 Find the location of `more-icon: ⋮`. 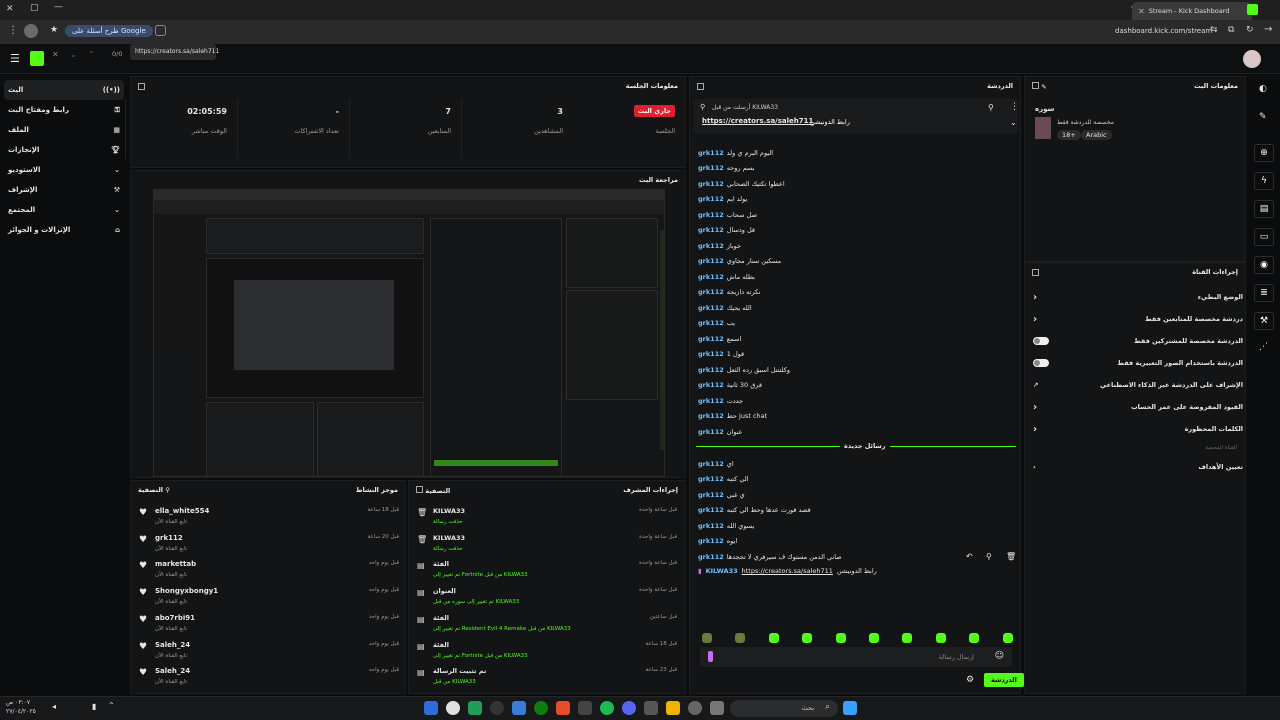

more-icon: ⋮ is located at coordinates (1014, 107).